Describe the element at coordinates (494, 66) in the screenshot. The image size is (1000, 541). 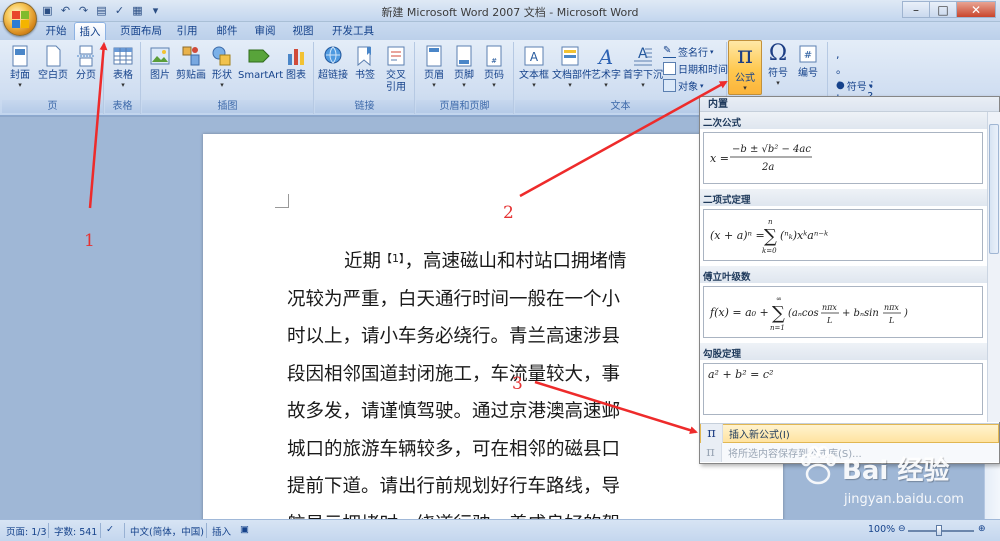
I see `page-number-button: # 页码 ▾` at that location.